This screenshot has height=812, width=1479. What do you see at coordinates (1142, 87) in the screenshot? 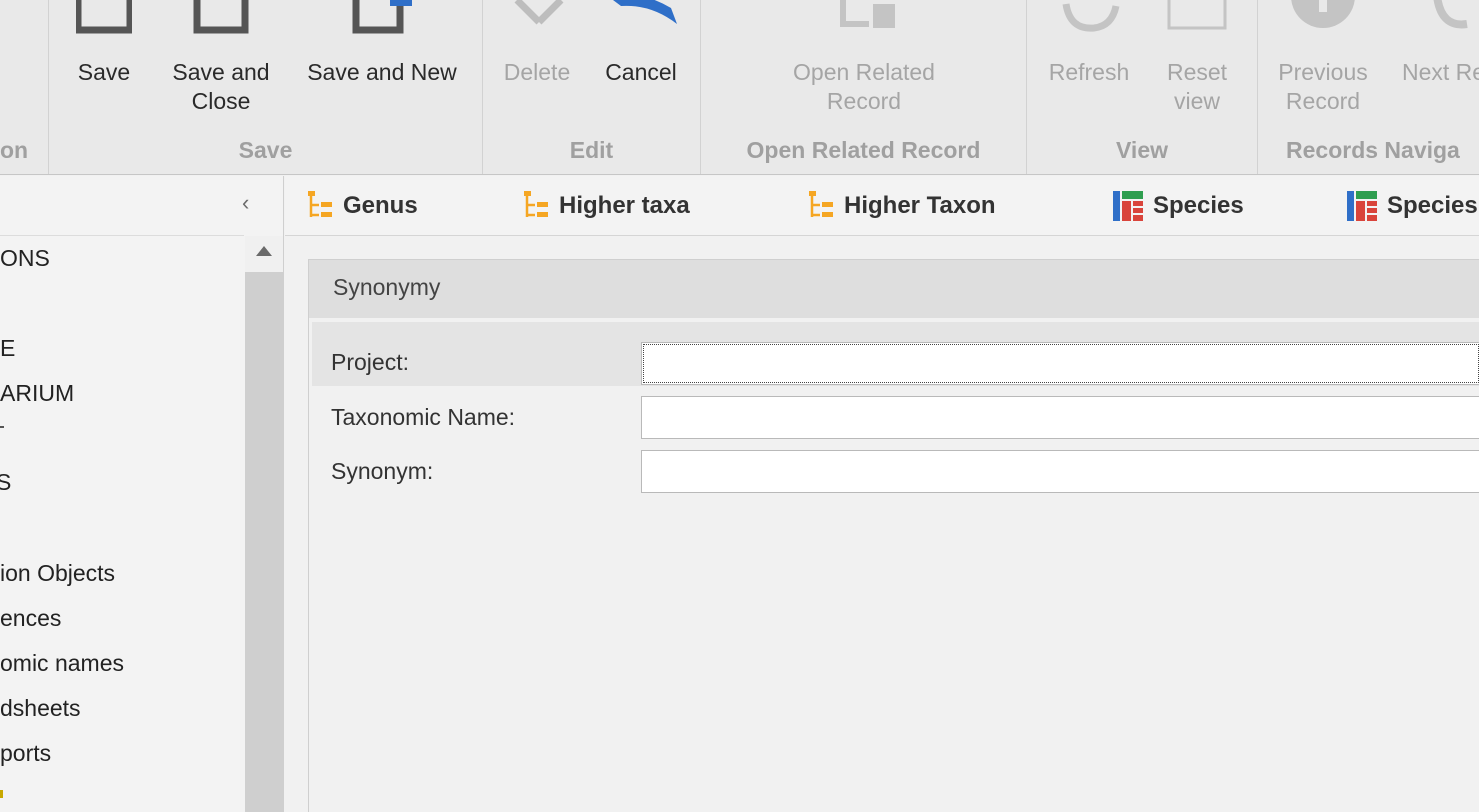
I see `ribbon-group-view: Refresh Reset view View` at bounding box center [1142, 87].